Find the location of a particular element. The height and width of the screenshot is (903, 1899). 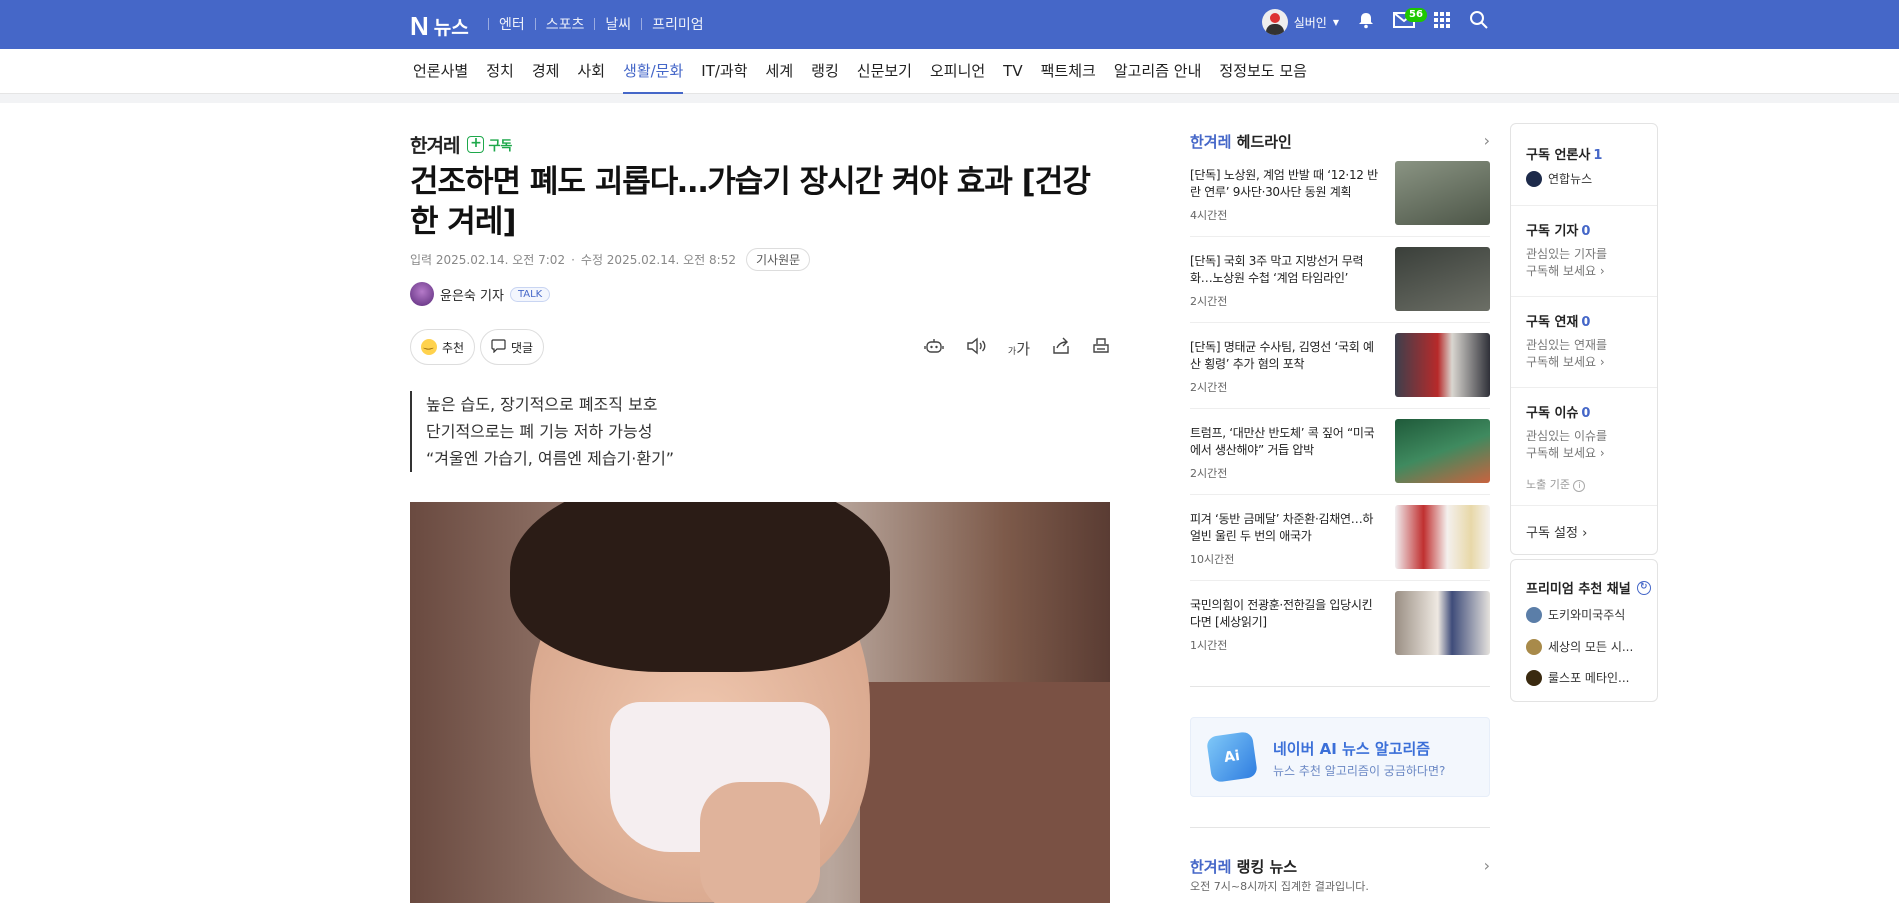

subscription-settings-link: 구독 설정 › is located at coordinates (1556, 531).